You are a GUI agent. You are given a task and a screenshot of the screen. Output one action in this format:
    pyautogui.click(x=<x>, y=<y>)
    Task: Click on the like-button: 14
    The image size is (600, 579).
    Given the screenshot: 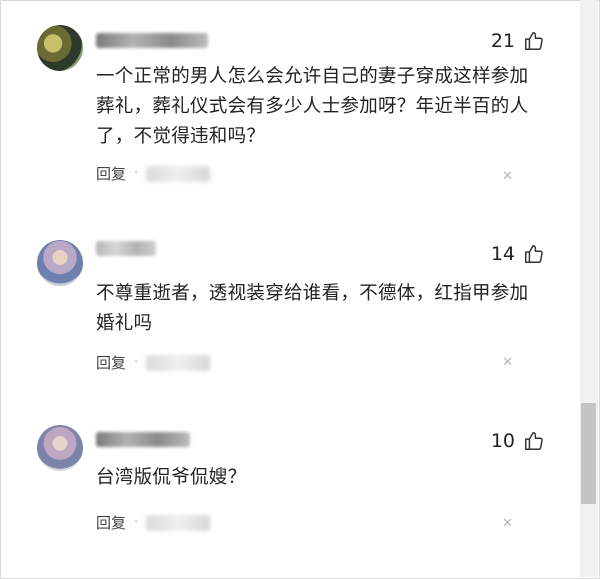 What is the action you would take?
    pyautogui.click(x=518, y=254)
    